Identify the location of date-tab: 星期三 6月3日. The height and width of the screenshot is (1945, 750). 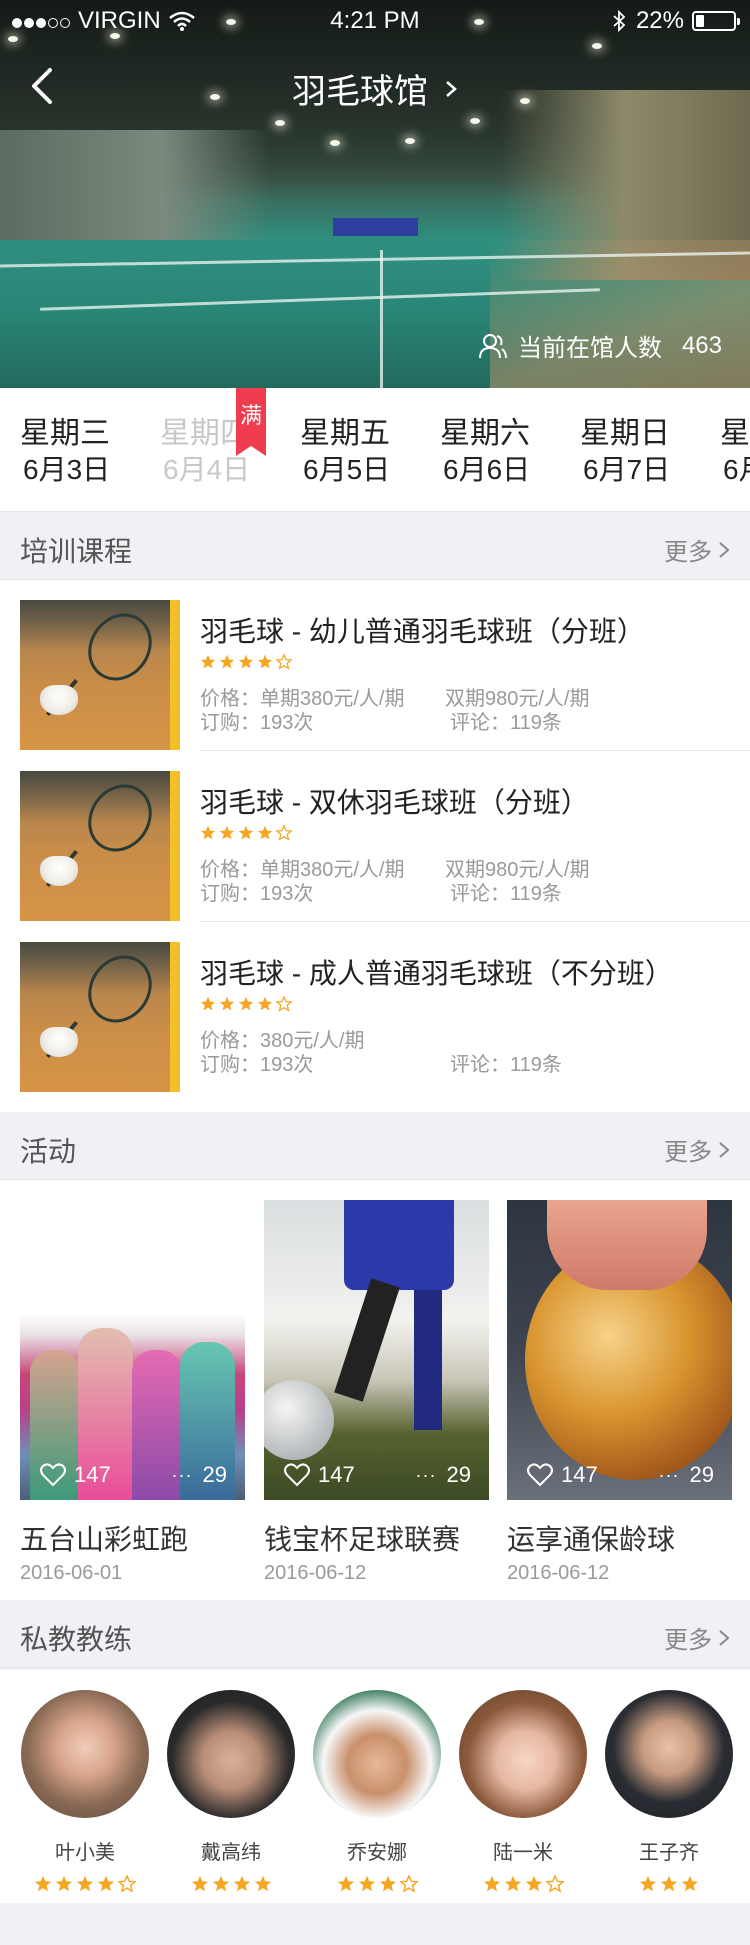
(90, 452).